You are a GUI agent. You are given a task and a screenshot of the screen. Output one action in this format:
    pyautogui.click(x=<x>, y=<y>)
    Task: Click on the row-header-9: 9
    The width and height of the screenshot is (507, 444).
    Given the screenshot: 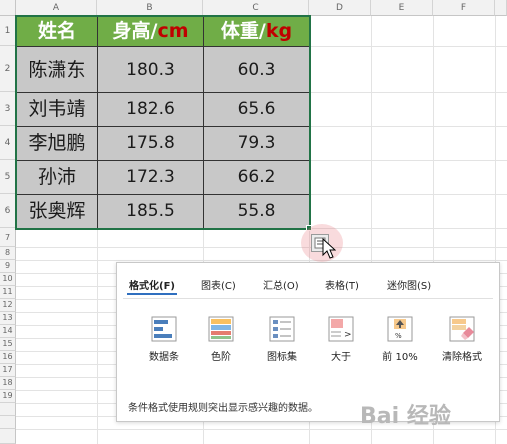 What is the action you would take?
    pyautogui.click(x=8, y=266)
    